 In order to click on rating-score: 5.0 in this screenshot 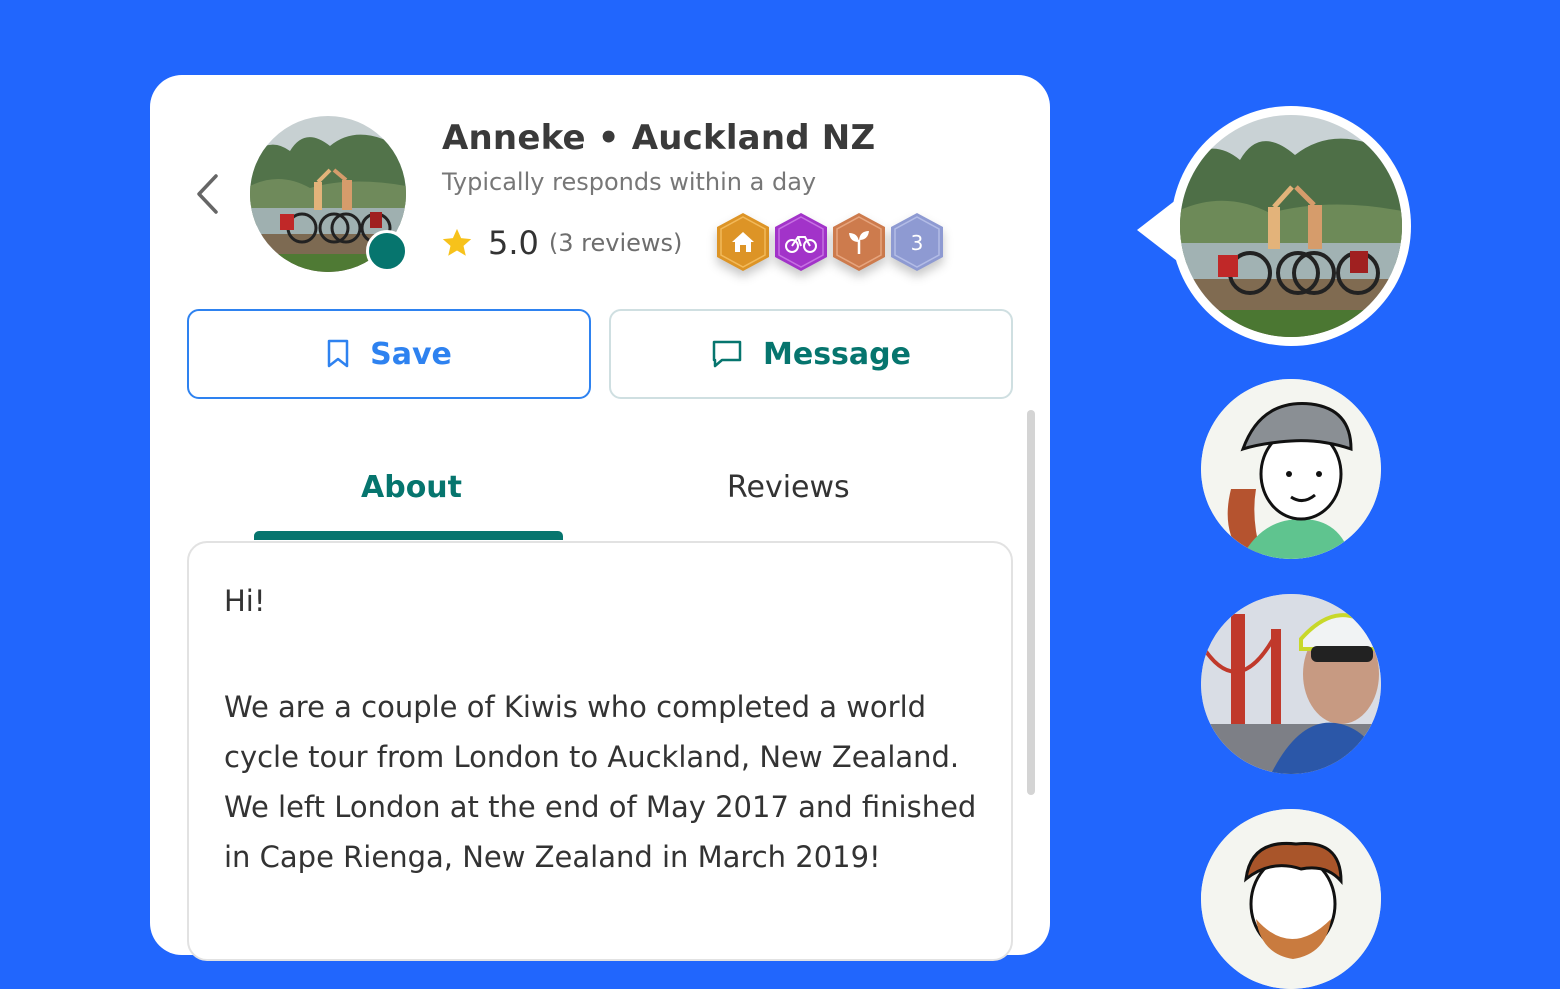, I will do `click(513, 243)`.